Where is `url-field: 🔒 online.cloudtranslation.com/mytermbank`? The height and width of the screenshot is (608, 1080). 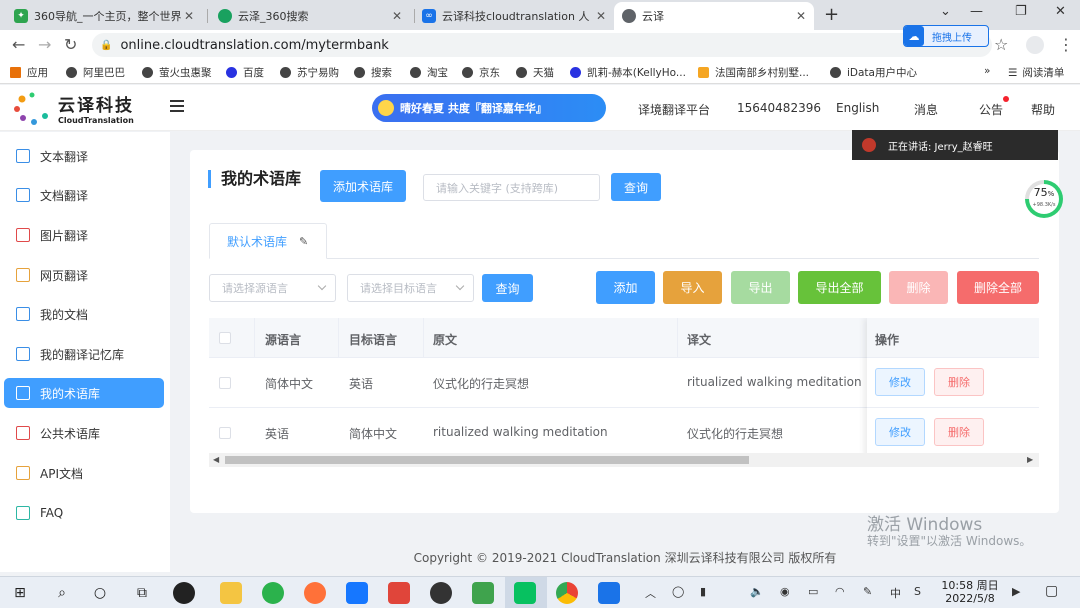
url-field: 🔒 online.cloudtranslation.com/mytermbank is located at coordinates (542, 45).